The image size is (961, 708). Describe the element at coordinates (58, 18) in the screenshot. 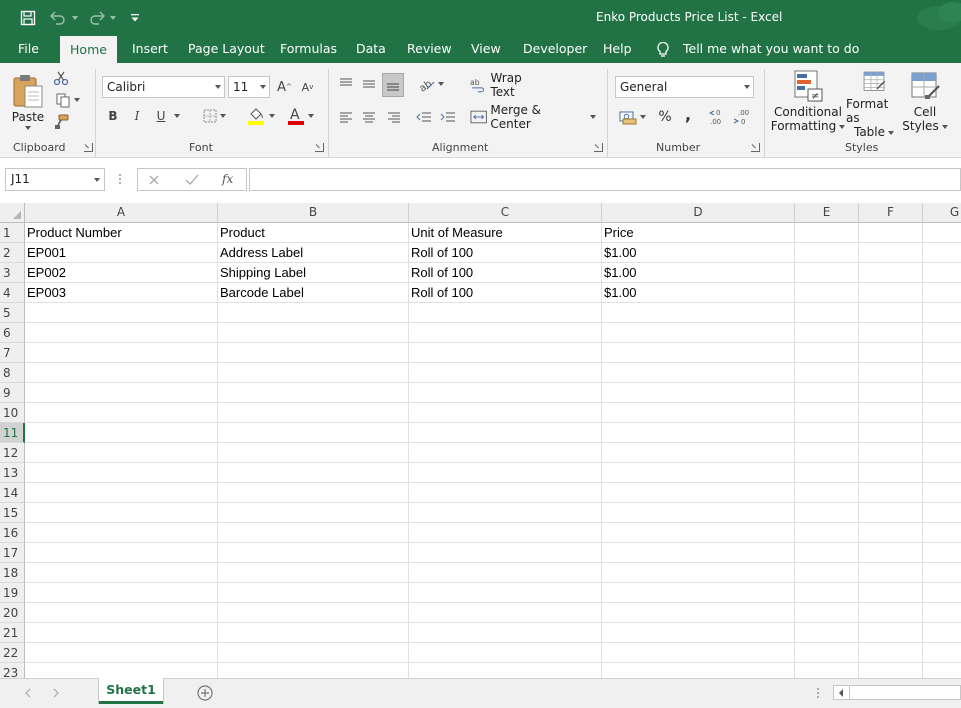

I see `undo-icon` at that location.